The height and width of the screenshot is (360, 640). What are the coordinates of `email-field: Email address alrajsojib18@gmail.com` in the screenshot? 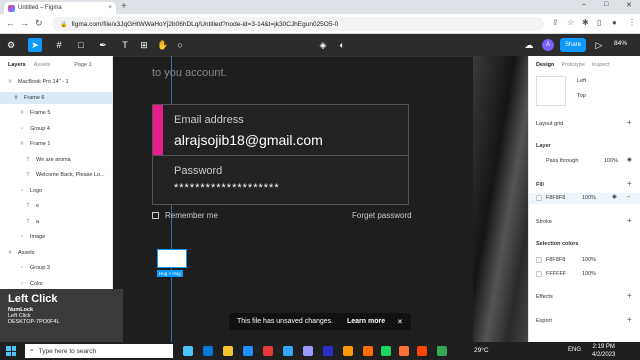 It's located at (280, 130).